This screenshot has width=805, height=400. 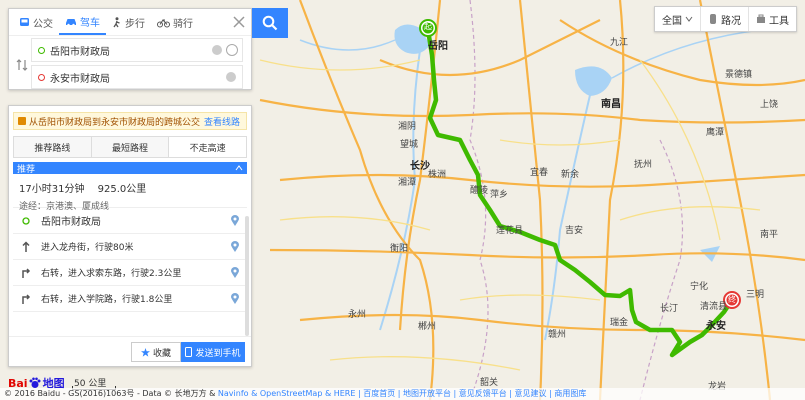 I want to click on city-label: 抚州, so click(x=643, y=165).